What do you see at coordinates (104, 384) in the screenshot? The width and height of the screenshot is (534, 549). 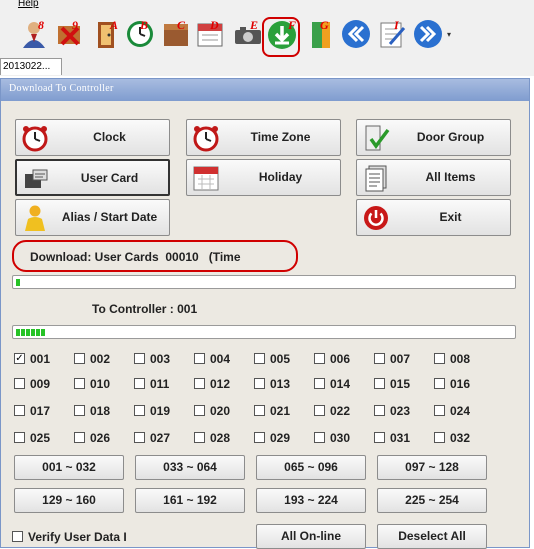 I see `door-checkbox: 010` at bounding box center [104, 384].